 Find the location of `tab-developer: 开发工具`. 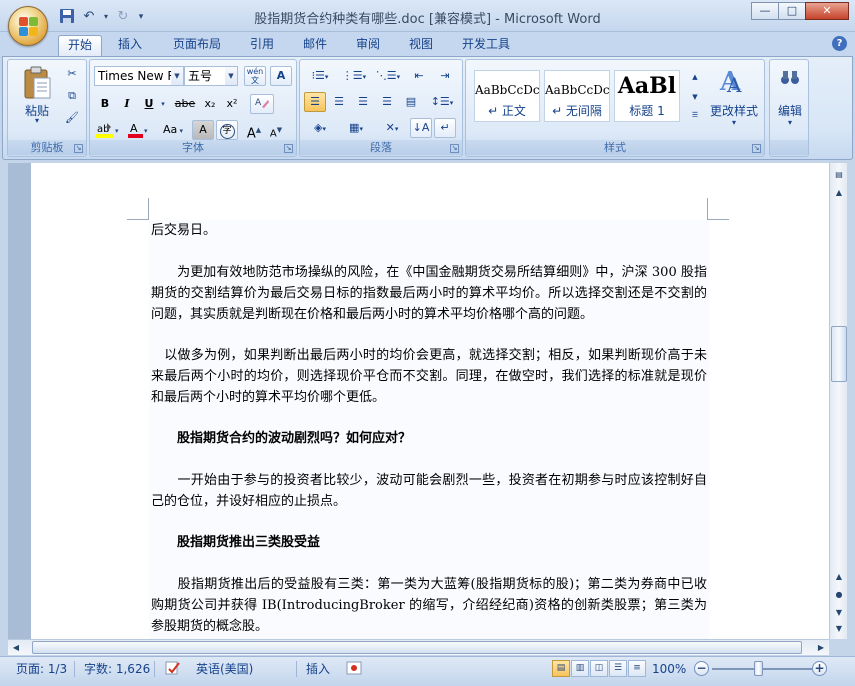

tab-developer: 开发工具 is located at coordinates (486, 45).